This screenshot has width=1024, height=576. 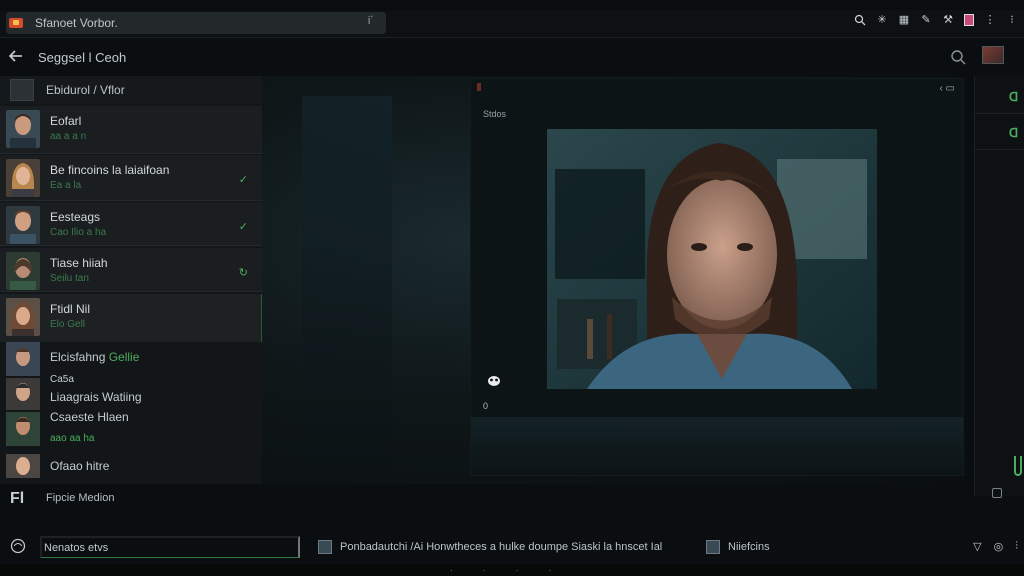 What do you see at coordinates (79, 357) in the screenshot?
I see `list-item-label: Elcisfahng` at bounding box center [79, 357].